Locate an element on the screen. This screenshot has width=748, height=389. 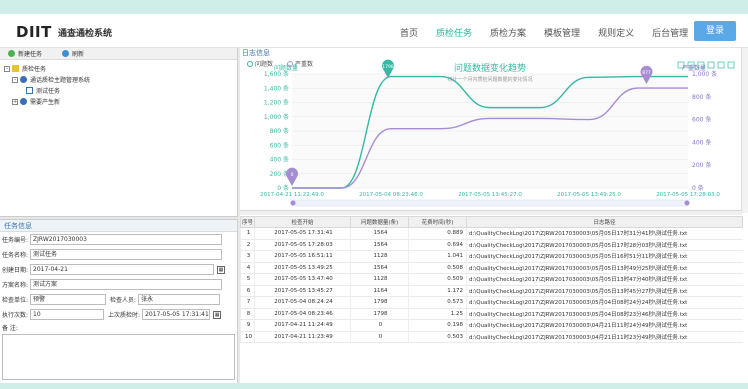
chart-subtitle: 统计一个月内质检问题数据的变化情况 is located at coordinates (489, 79).